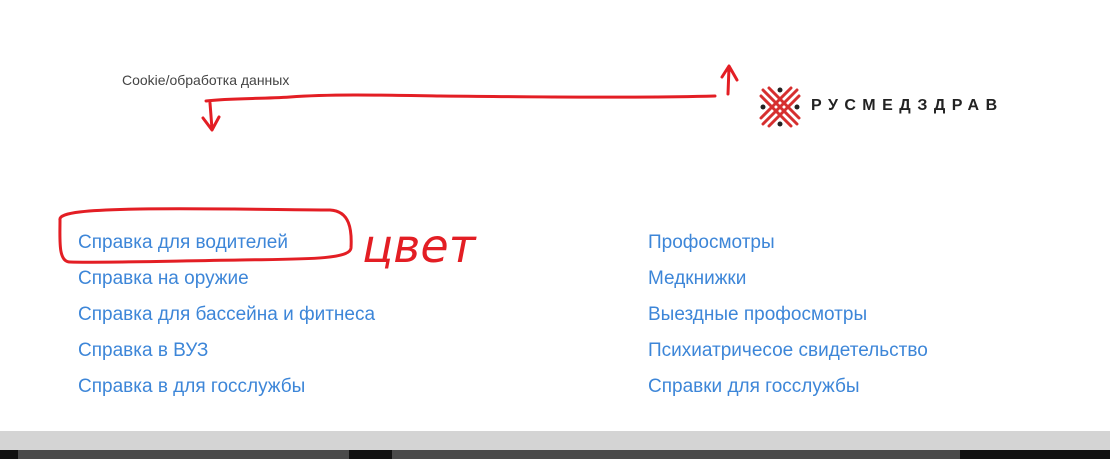 The image size is (1110, 459). What do you see at coordinates (729, 80) in the screenshot?
I see `annotation-arrow-up-head` at bounding box center [729, 80].